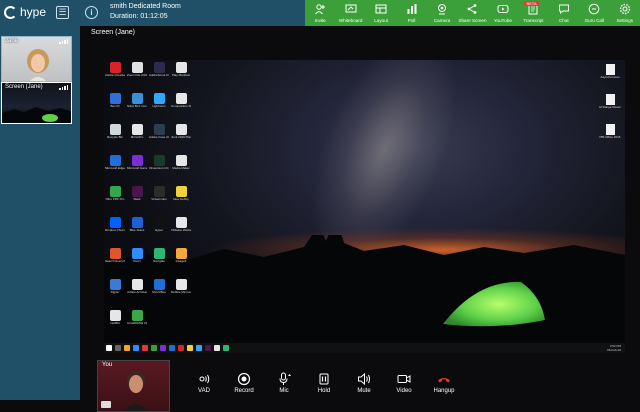  What do you see at coordinates (106, 404) in the screenshot?
I see `minimize-icon` at bounding box center [106, 404].